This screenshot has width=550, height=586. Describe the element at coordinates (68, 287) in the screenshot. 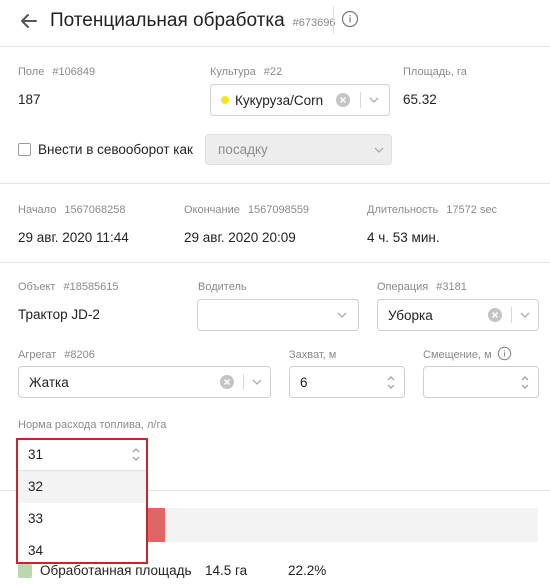

I see `object-label: Объект #18585615` at that location.